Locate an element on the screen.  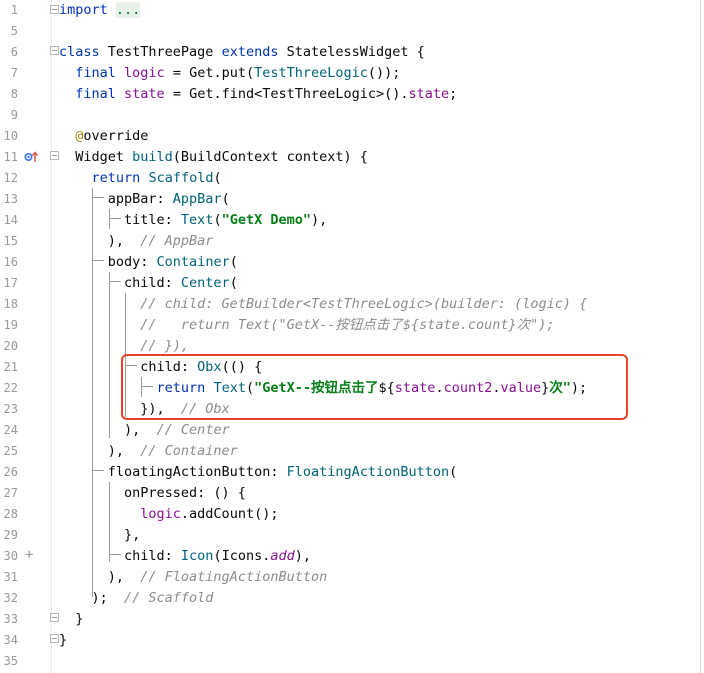
code-text: final logic = Get.put(TestThreeLogic()); is located at coordinates (229, 73).